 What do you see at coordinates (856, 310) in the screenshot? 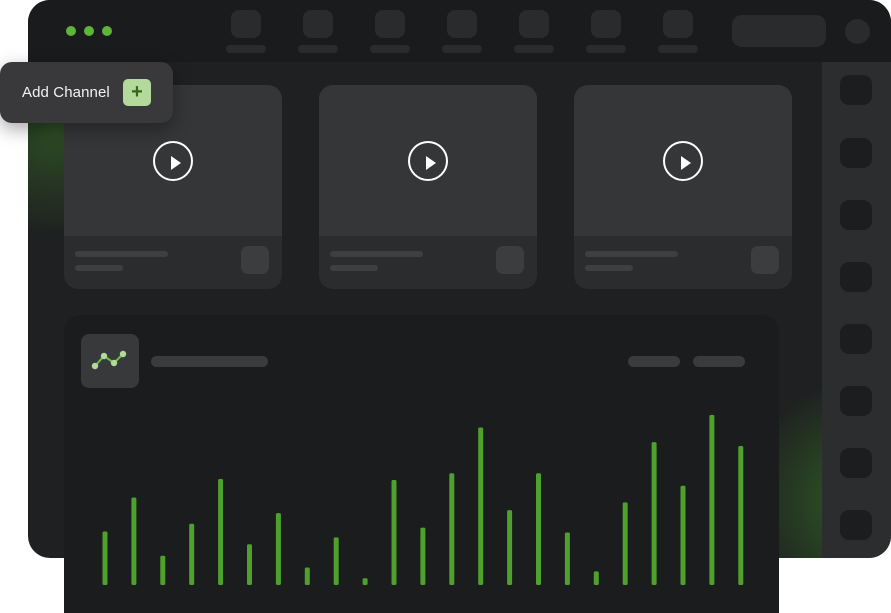
I see `right-sidebar` at bounding box center [856, 310].